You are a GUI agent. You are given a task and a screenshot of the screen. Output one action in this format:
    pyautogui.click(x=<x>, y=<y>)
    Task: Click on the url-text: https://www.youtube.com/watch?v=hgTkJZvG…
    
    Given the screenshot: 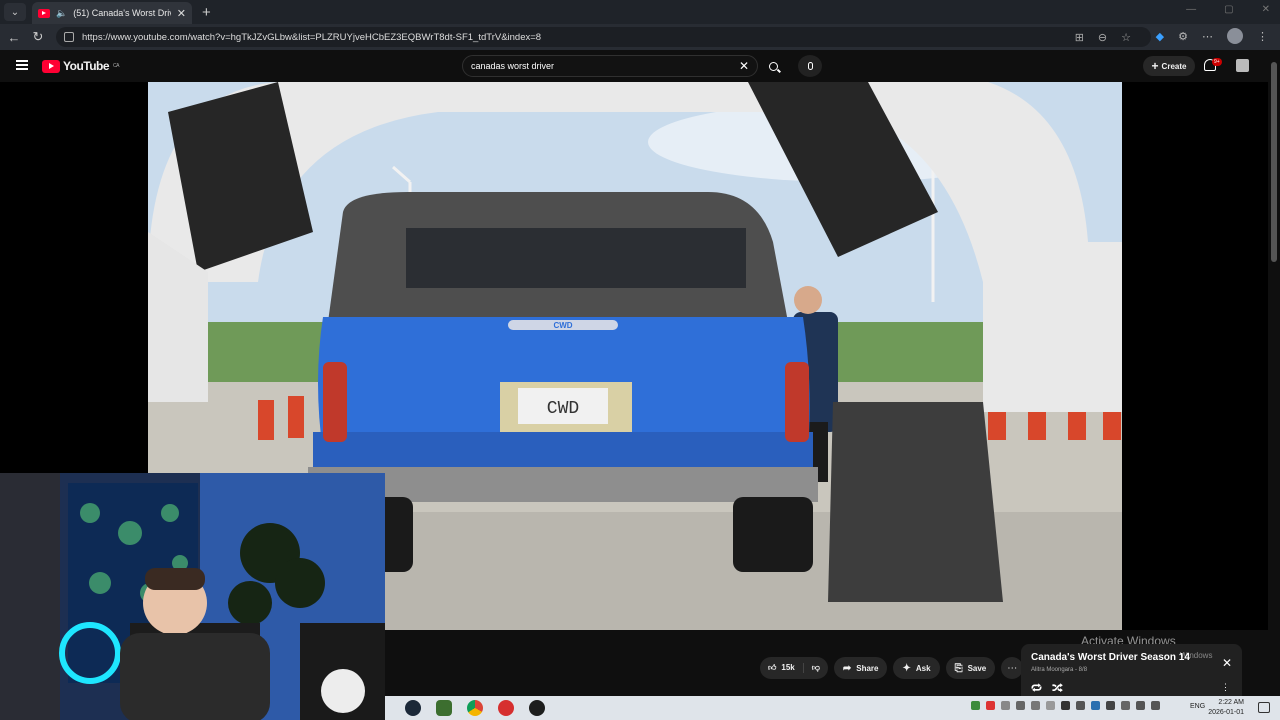 What is the action you would take?
    pyautogui.click(x=312, y=37)
    